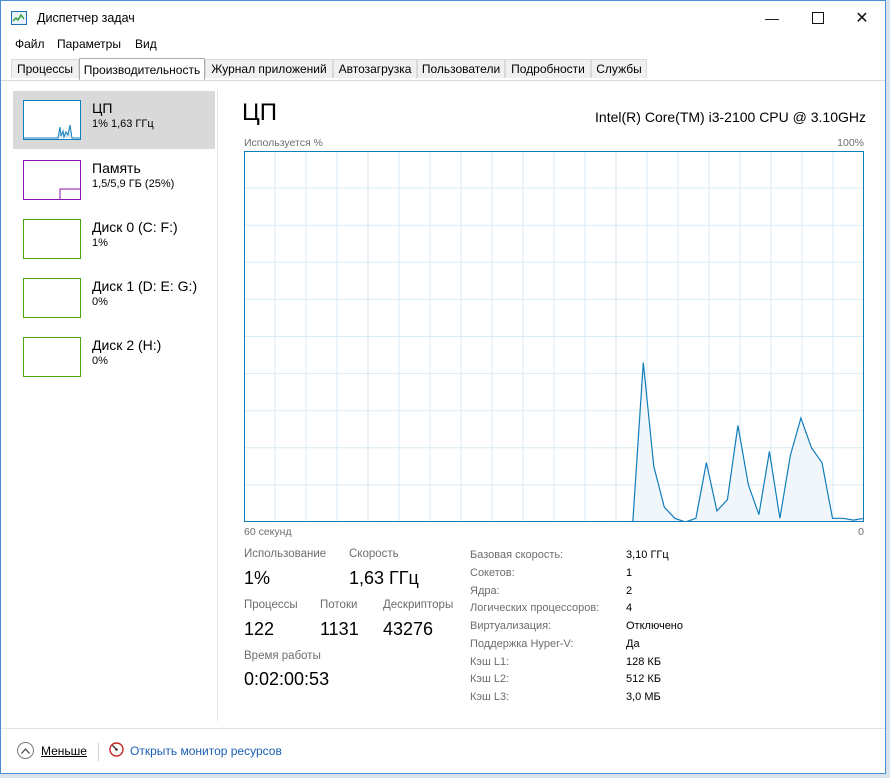  Describe the element at coordinates (633, 644) in the screenshot. I see `info-value: Да` at that location.